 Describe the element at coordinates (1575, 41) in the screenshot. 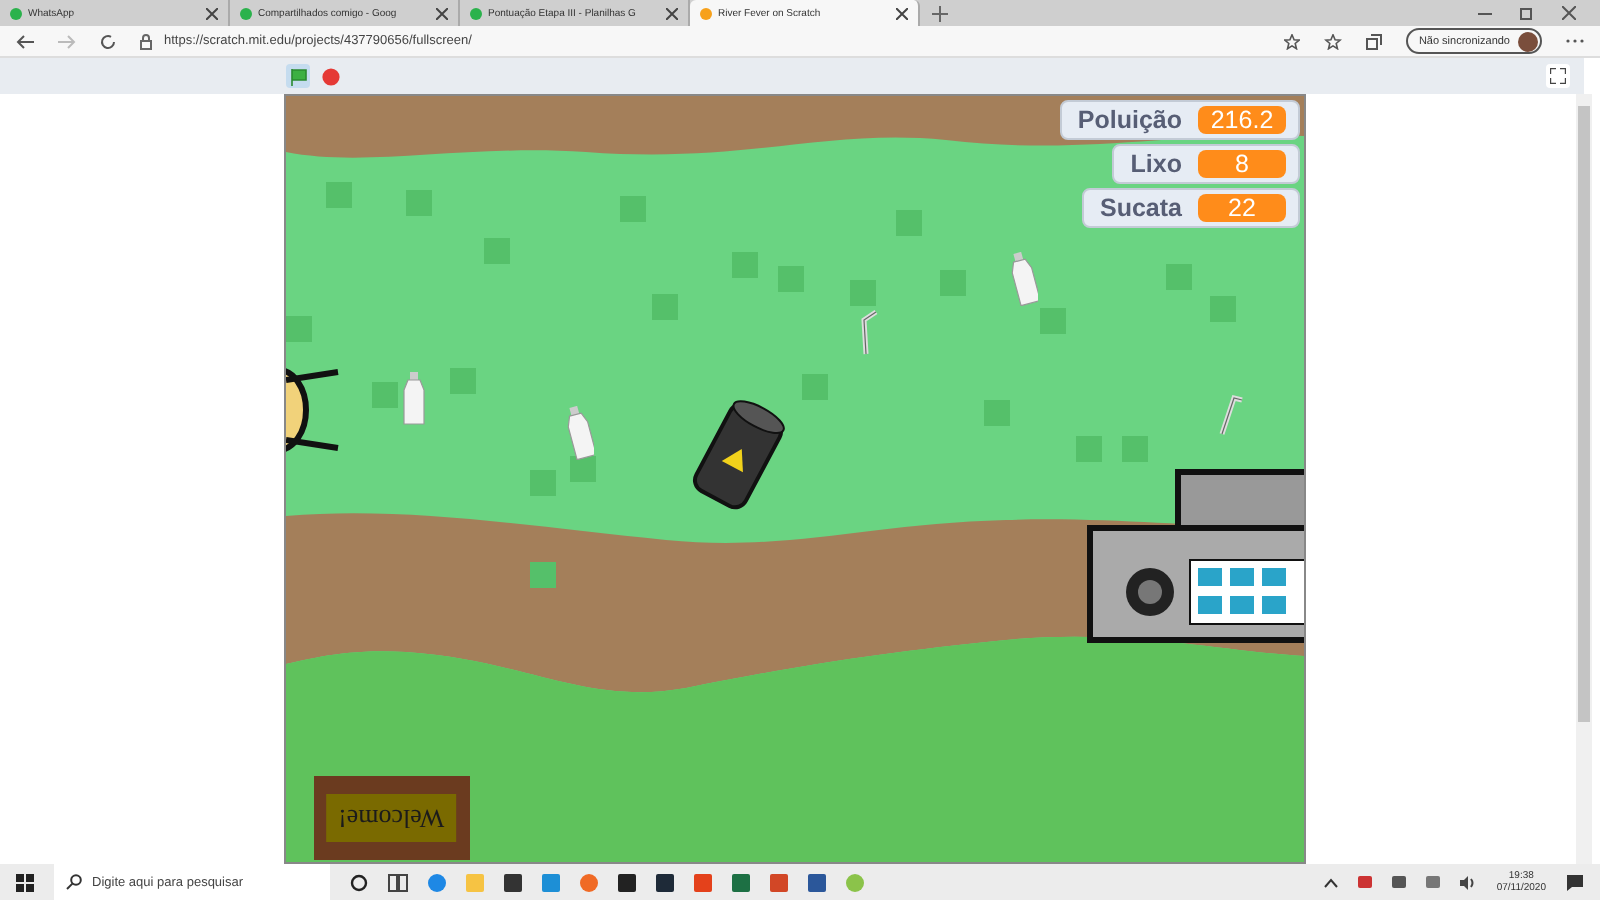

I see `more-icon` at that location.